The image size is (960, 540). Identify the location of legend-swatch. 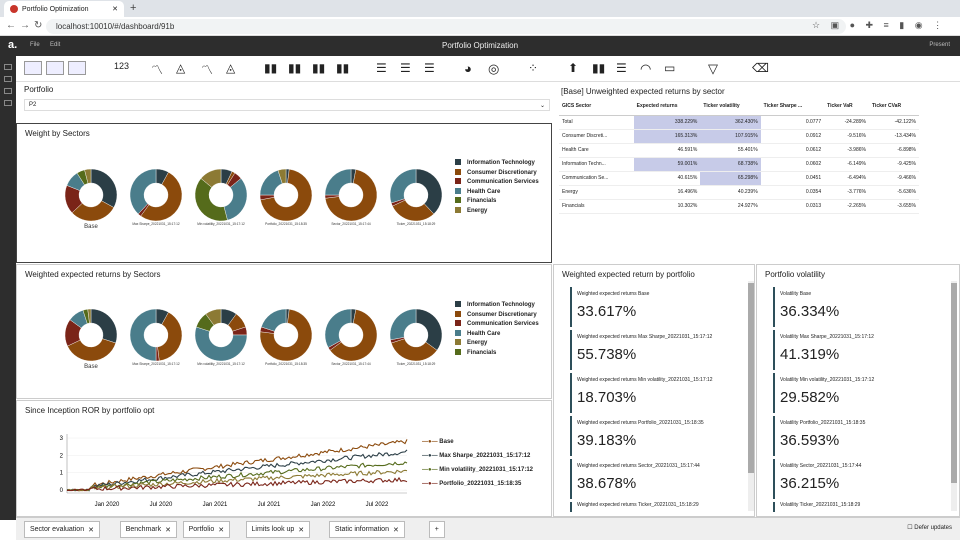
(458, 190).